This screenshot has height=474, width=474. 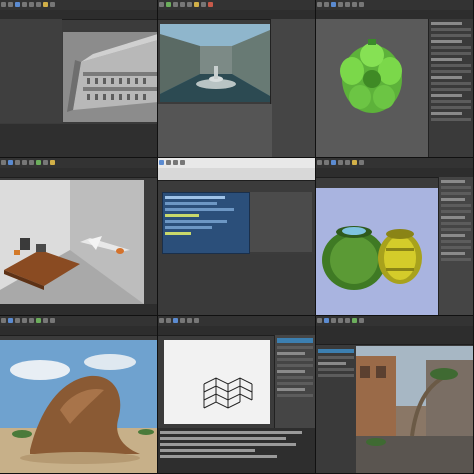 What do you see at coordinates (168, 162) in the screenshot?
I see `home-icon` at bounding box center [168, 162].